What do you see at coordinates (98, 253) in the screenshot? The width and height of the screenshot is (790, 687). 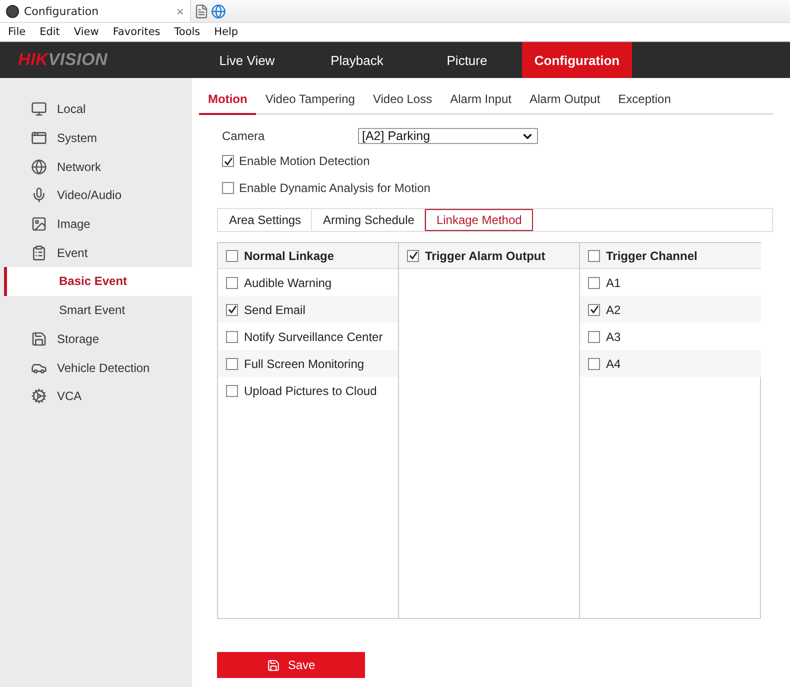 I see `sidebar-item: Event` at bounding box center [98, 253].